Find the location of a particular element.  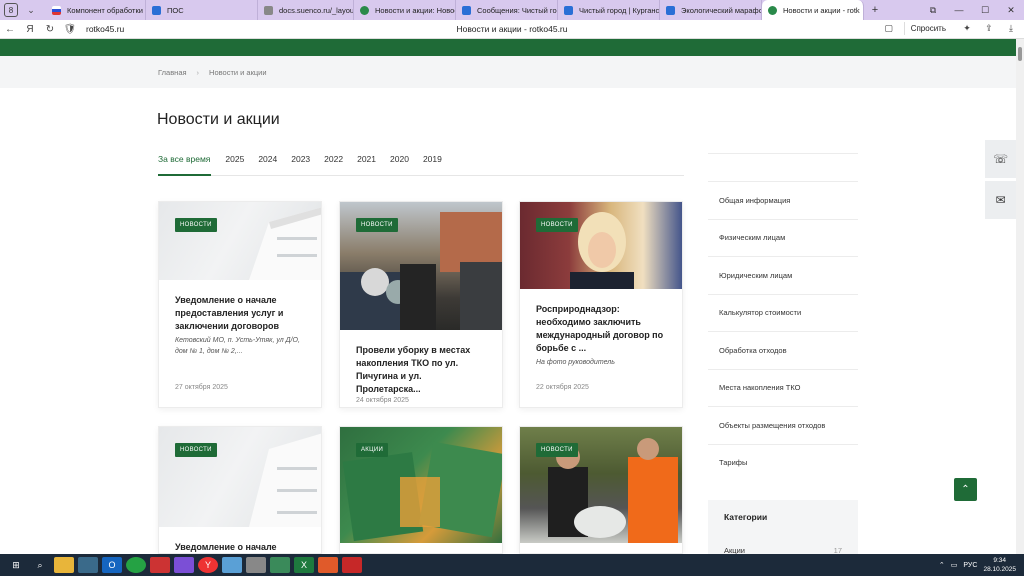

filter-year: 2023 is located at coordinates (300, 164).